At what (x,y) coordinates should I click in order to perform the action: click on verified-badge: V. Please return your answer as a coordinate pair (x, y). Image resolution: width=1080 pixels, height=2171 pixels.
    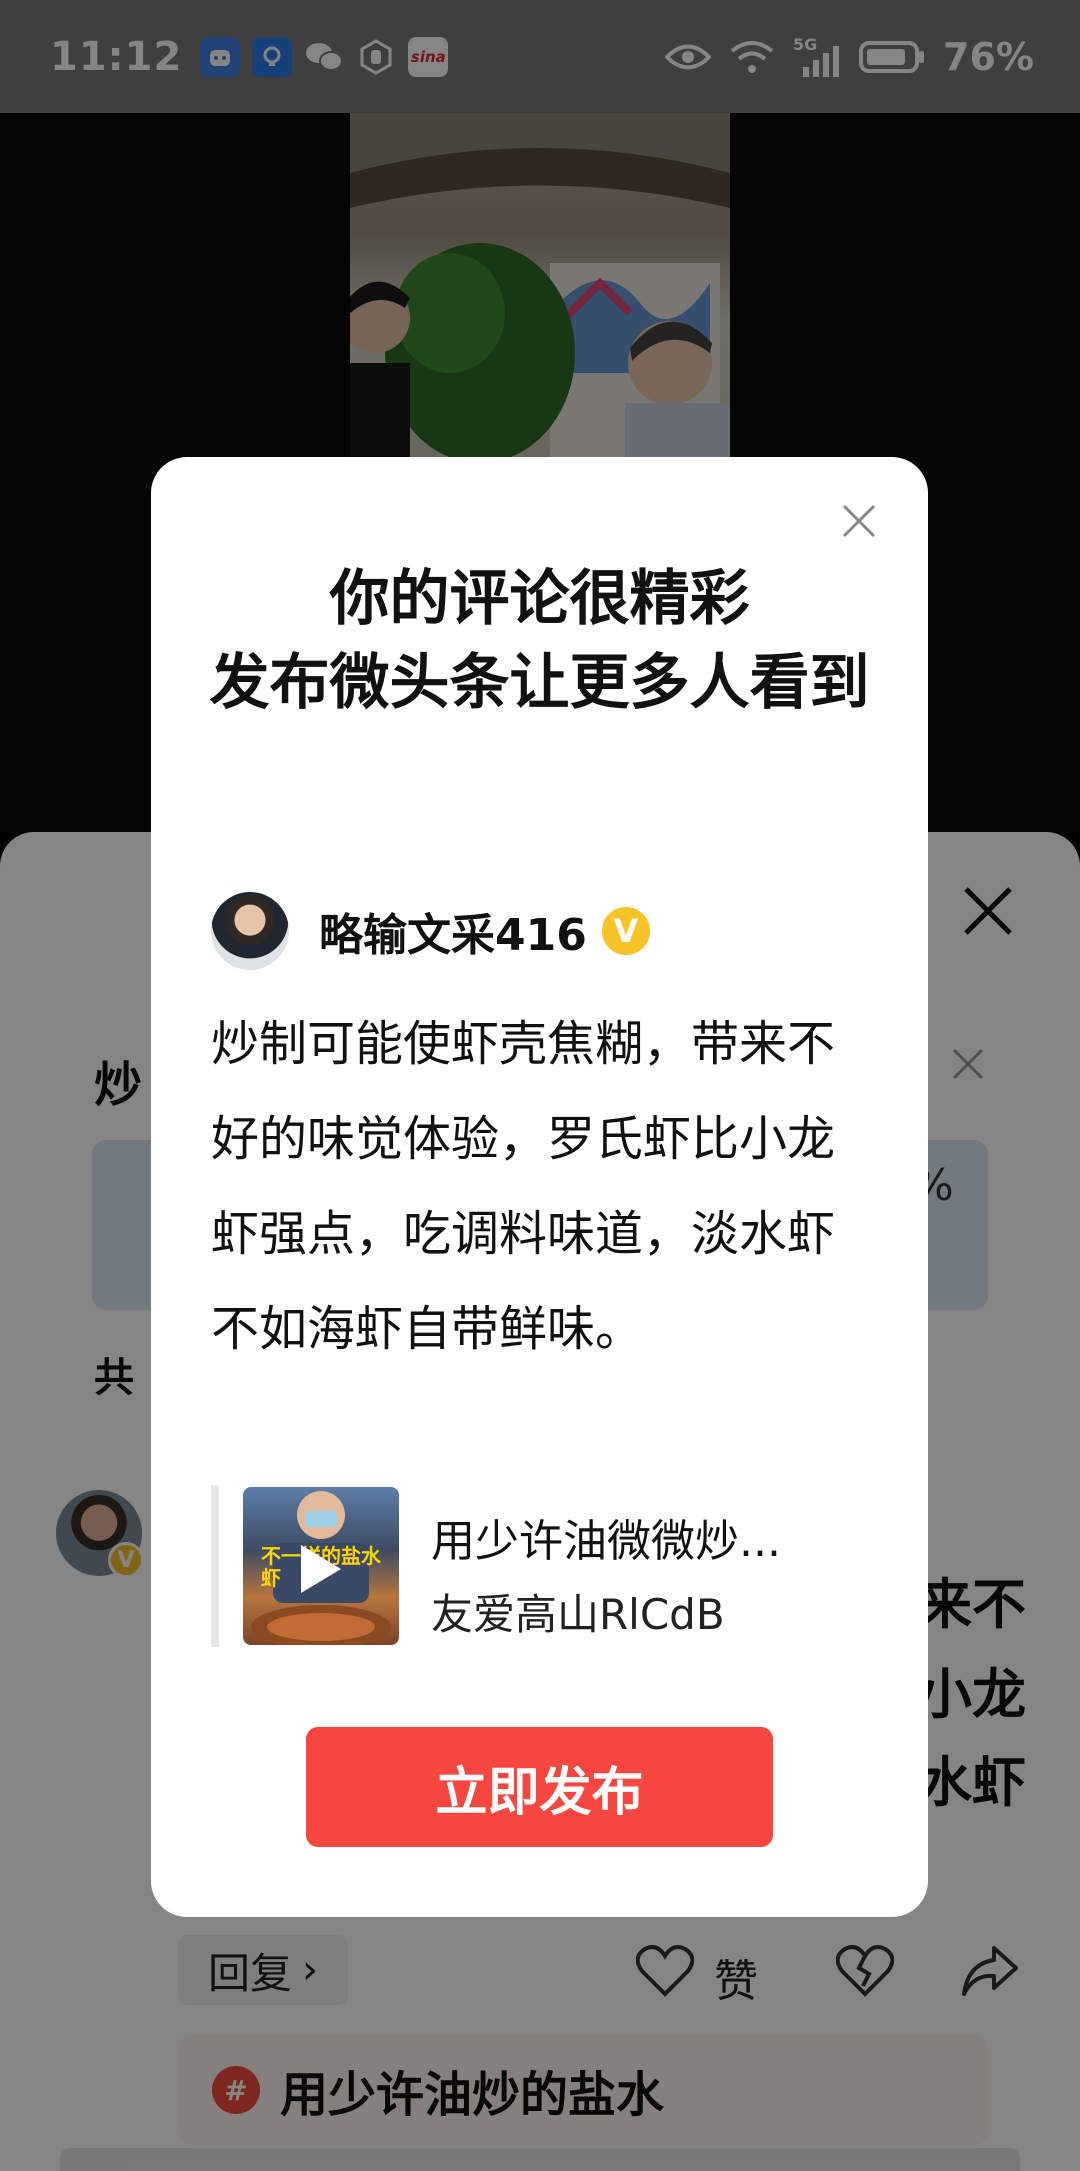
    Looking at the image, I should click on (625, 931).